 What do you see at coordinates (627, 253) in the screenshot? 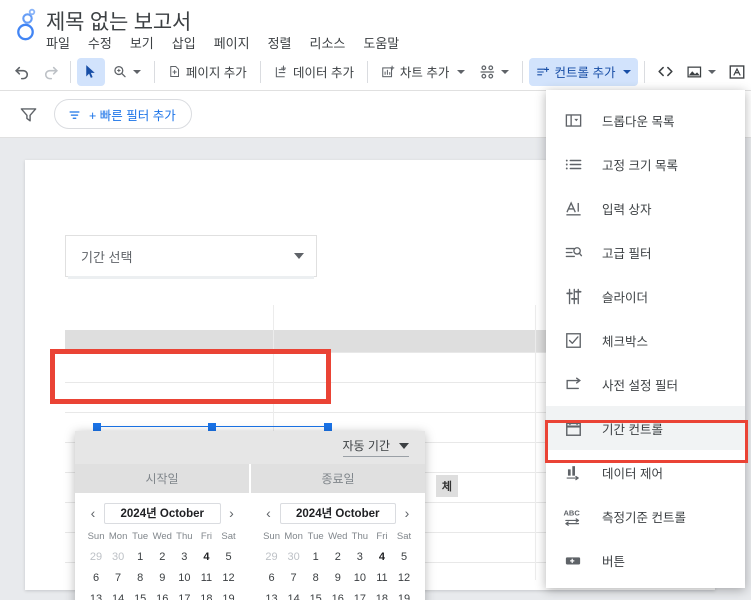
I see `menu-item-label: 고급 필터` at bounding box center [627, 253].